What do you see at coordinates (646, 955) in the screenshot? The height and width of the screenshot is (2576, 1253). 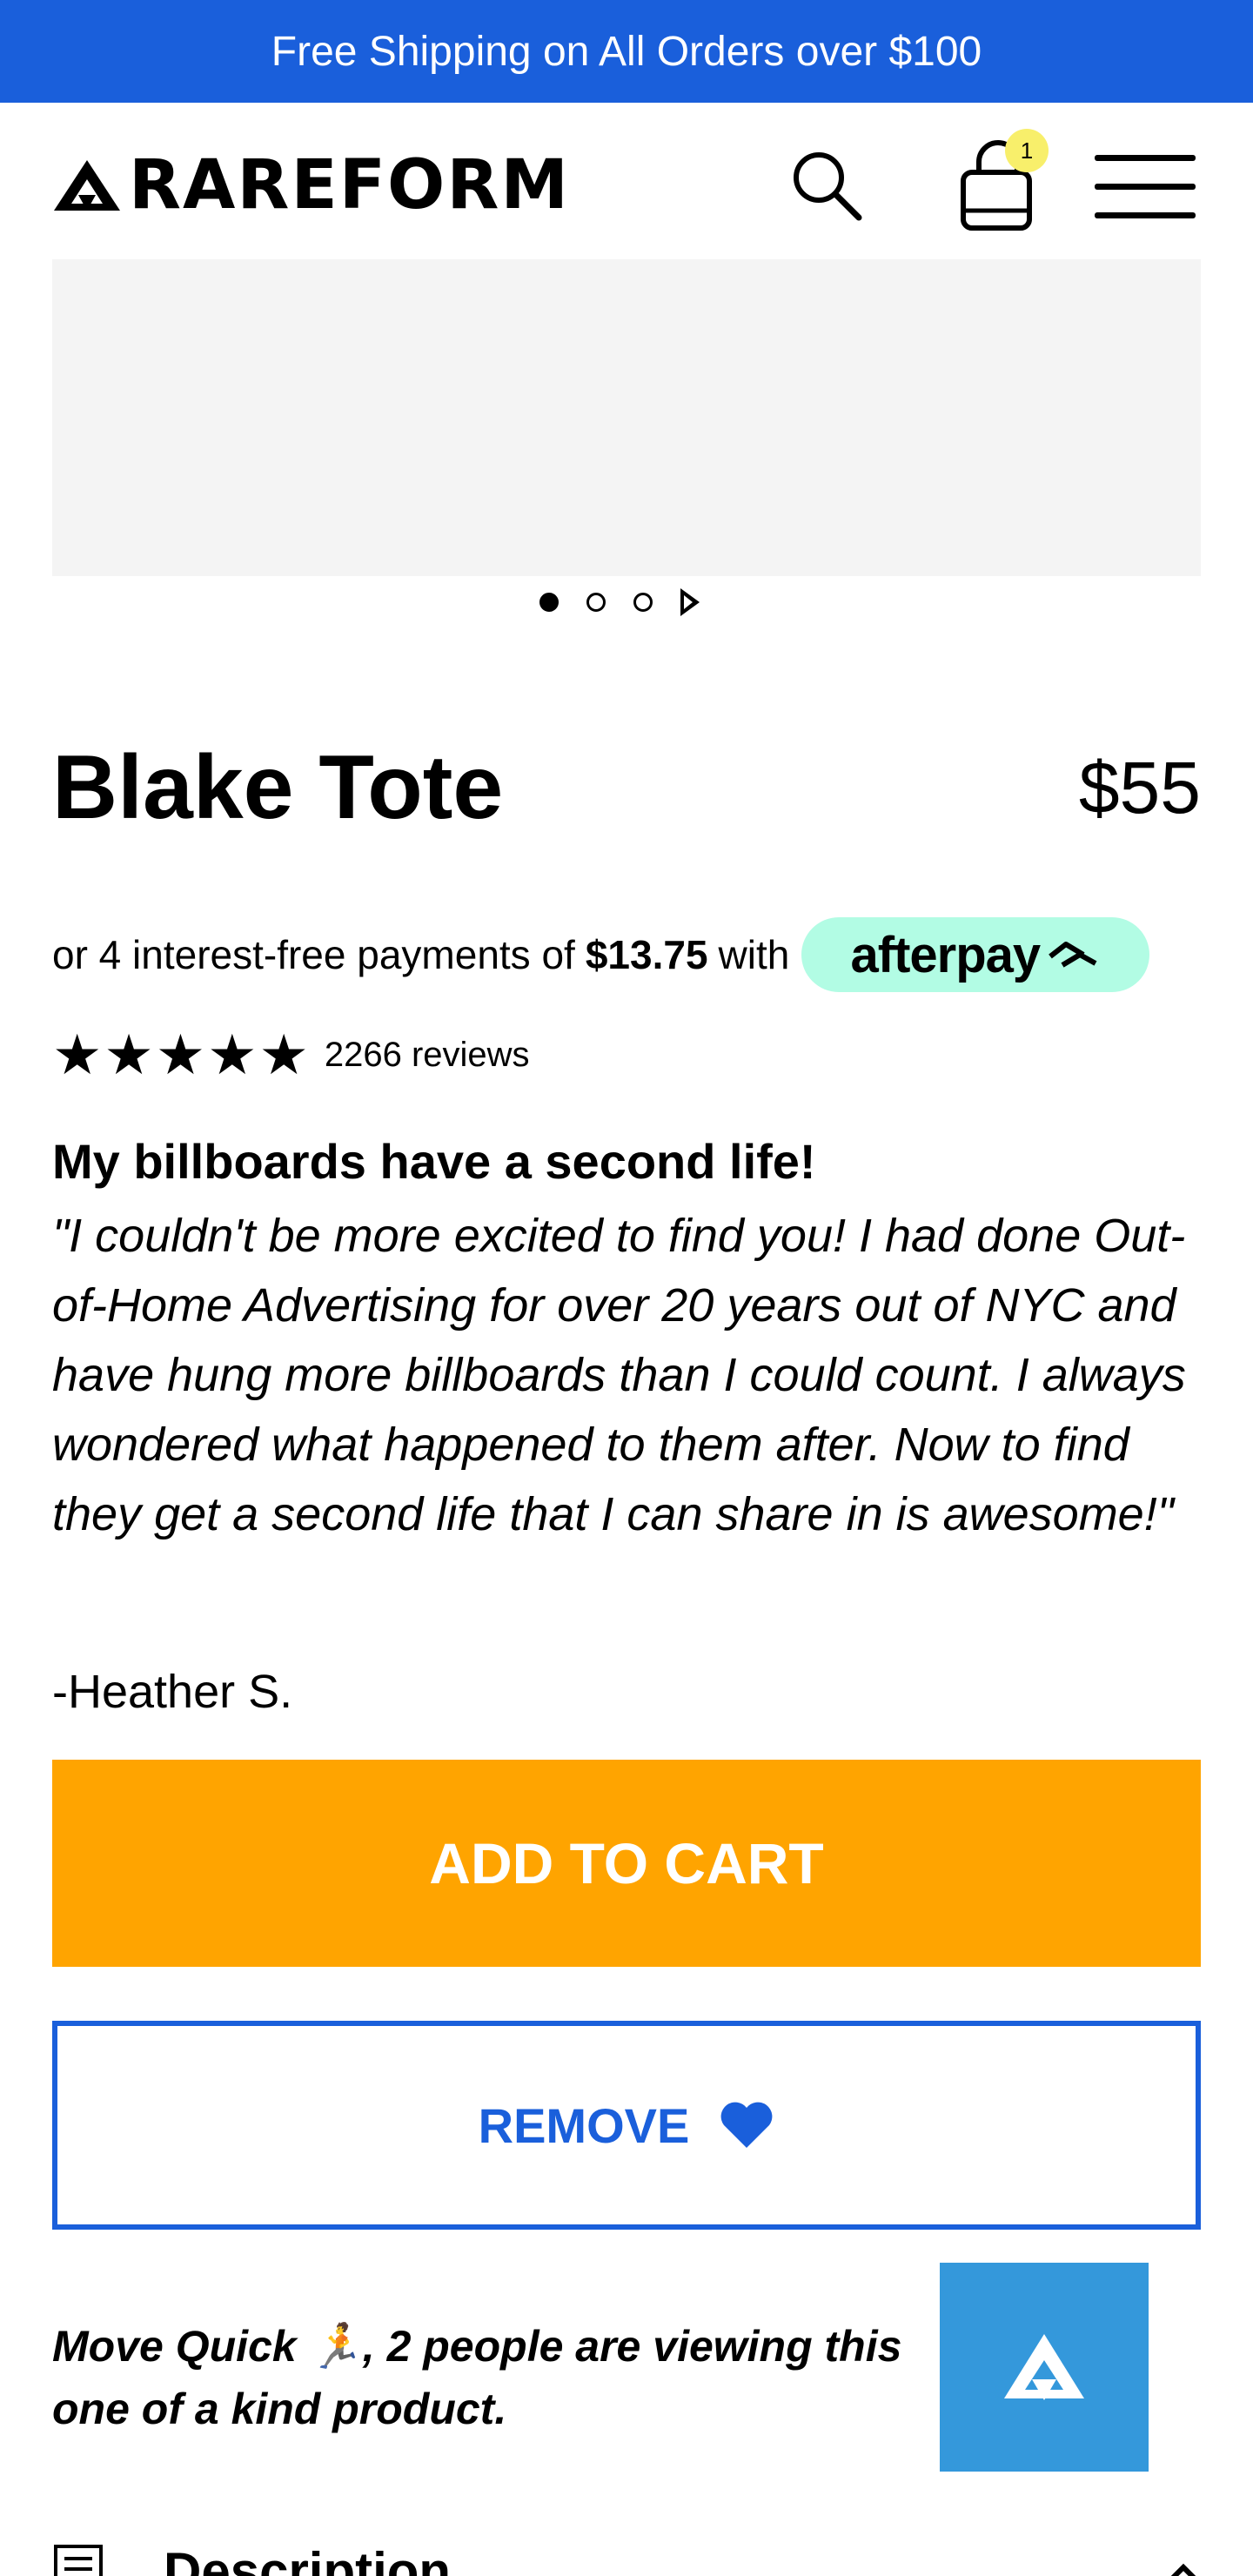 I see `afterpay-amount: $13.75` at bounding box center [646, 955].